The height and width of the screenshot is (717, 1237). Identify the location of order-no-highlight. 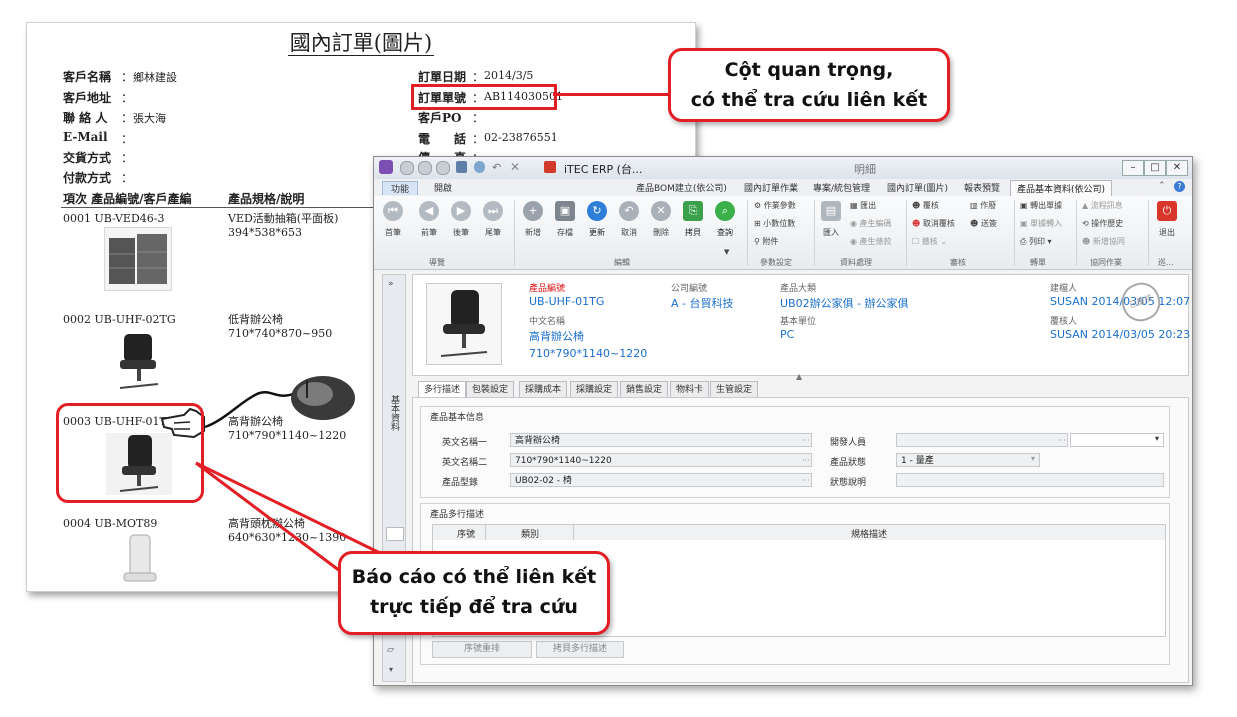
(484, 97).